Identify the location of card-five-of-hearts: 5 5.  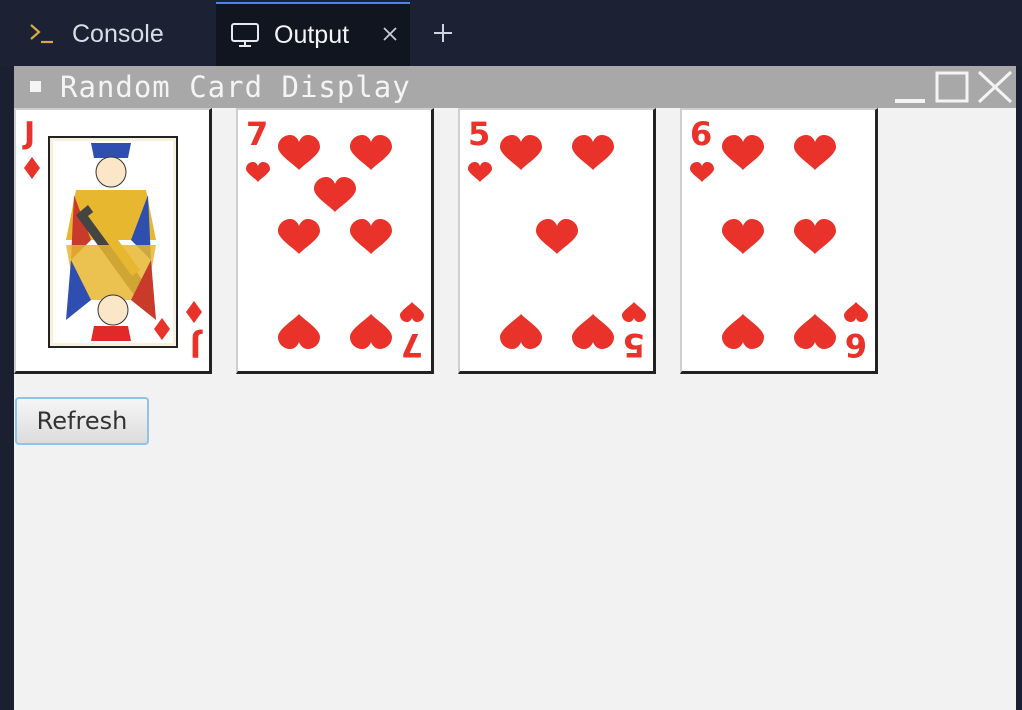
(557, 241).